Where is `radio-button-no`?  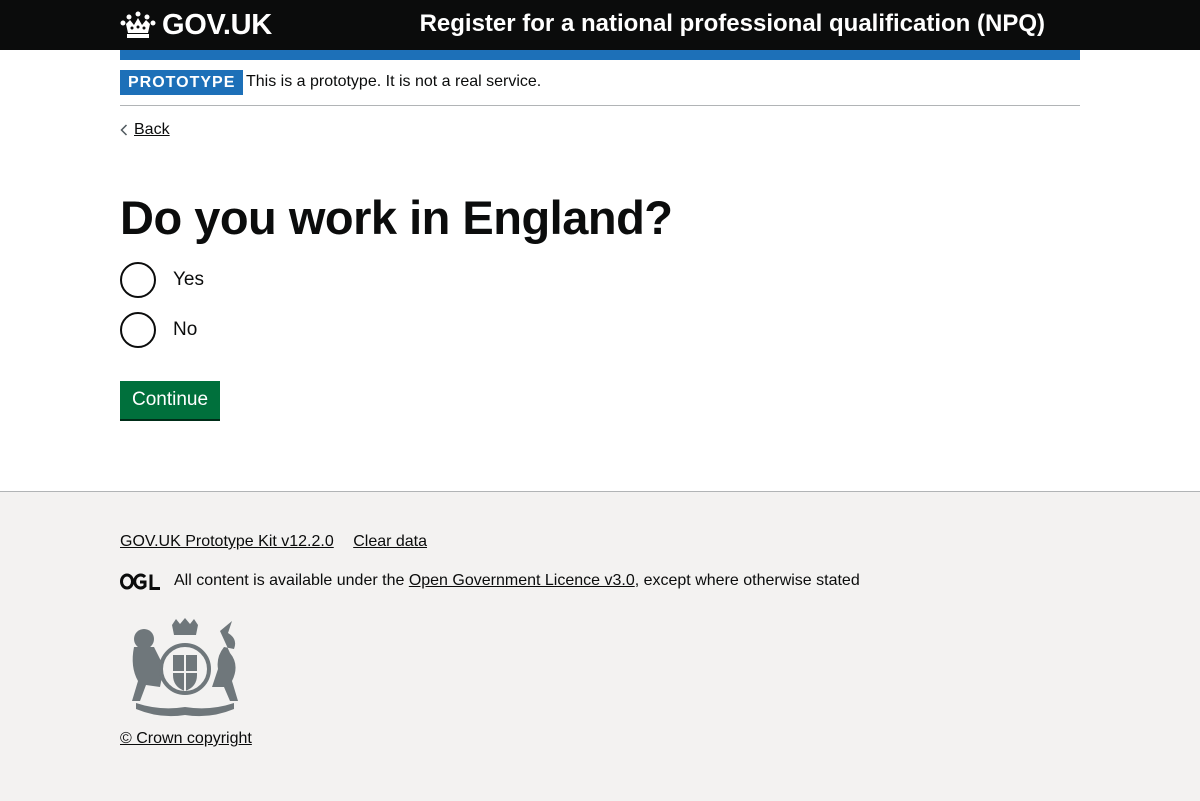
radio-button-no is located at coordinates (138, 330).